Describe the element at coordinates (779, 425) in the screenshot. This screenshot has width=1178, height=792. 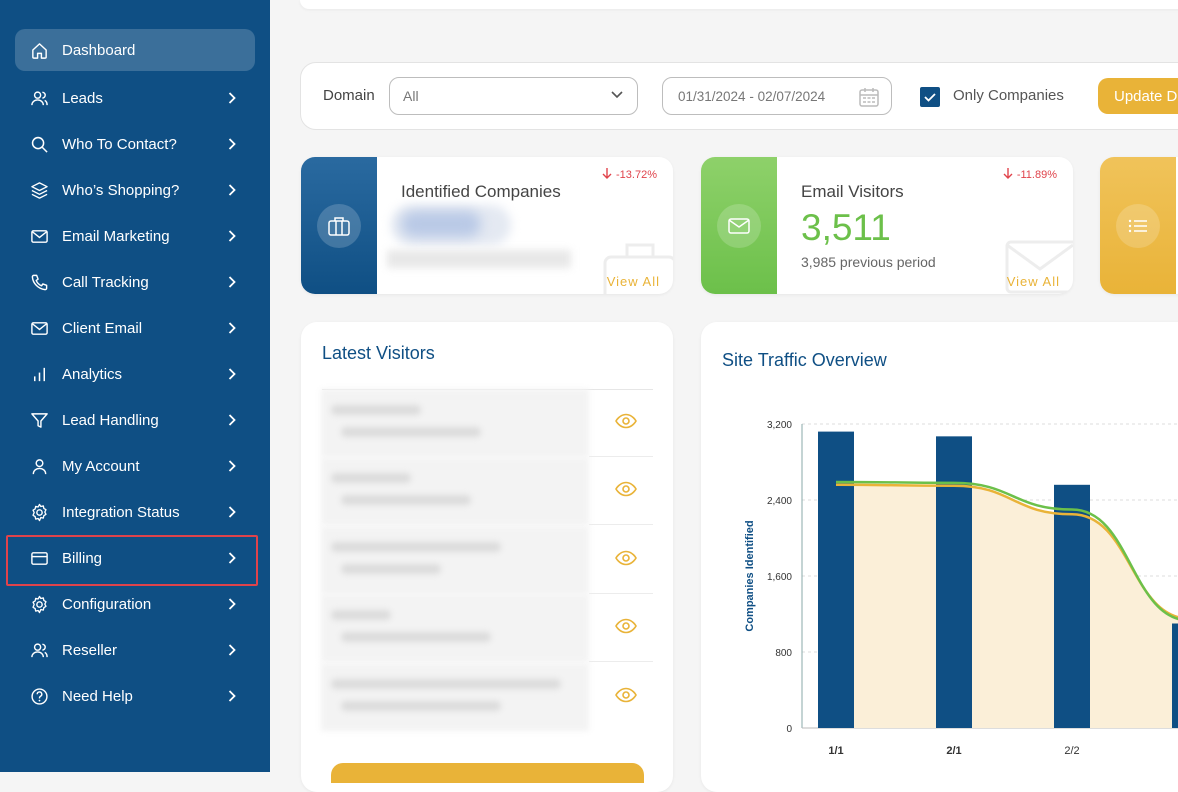
I see `y-tick-label: 3,200` at that location.